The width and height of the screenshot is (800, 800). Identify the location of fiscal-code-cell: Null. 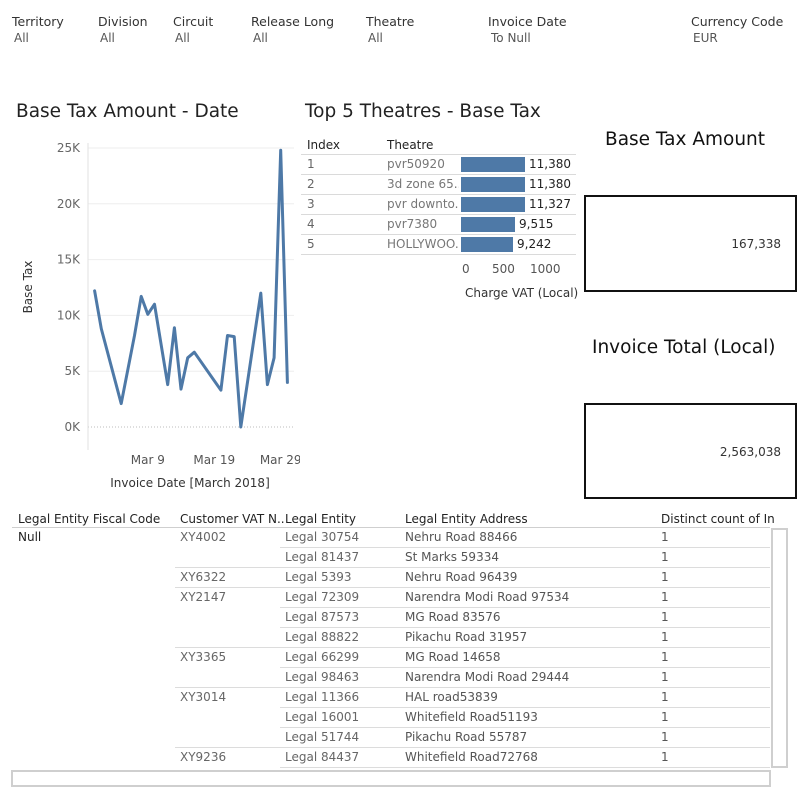
(30, 537).